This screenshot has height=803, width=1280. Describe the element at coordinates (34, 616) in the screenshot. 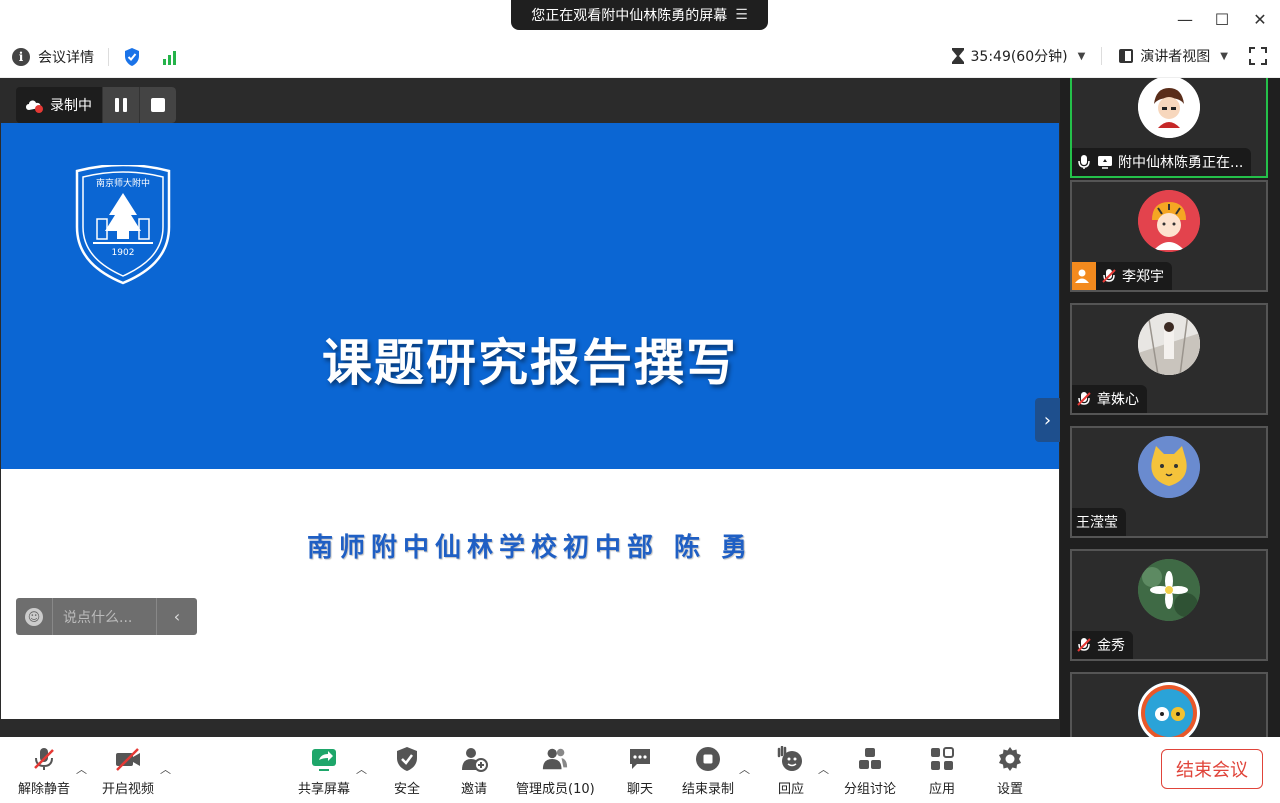

I see `emoji-button: ☺` at that location.